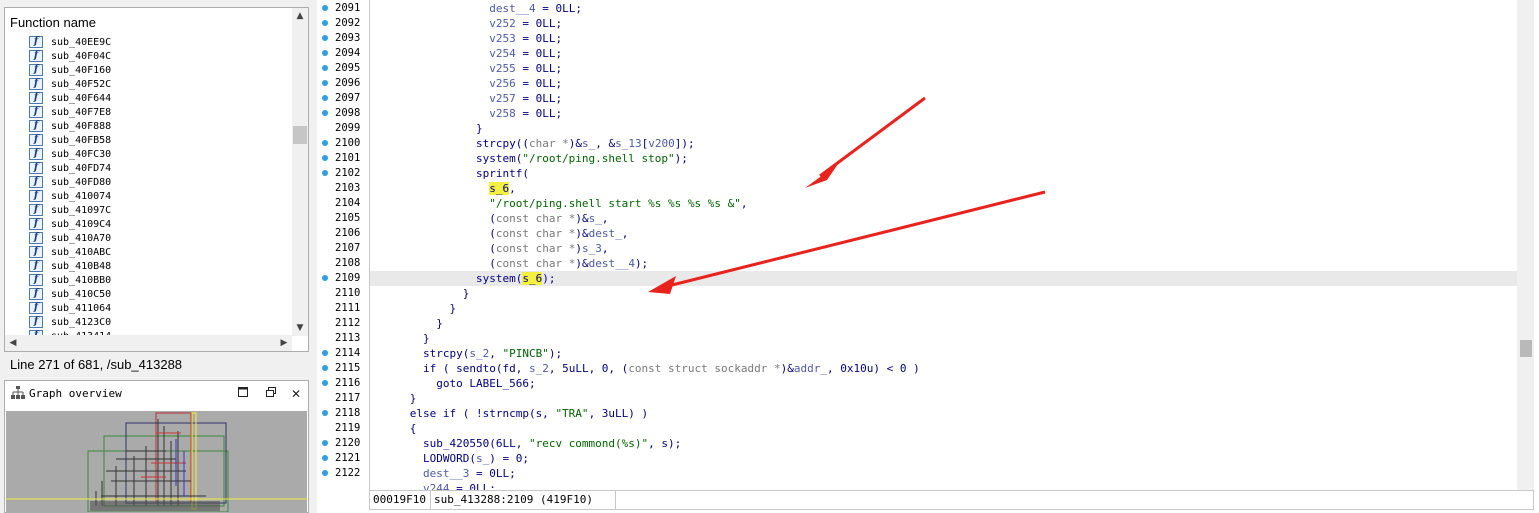 The height and width of the screenshot is (513, 1539). I want to click on line-number-row: 2106, so click(343, 233).